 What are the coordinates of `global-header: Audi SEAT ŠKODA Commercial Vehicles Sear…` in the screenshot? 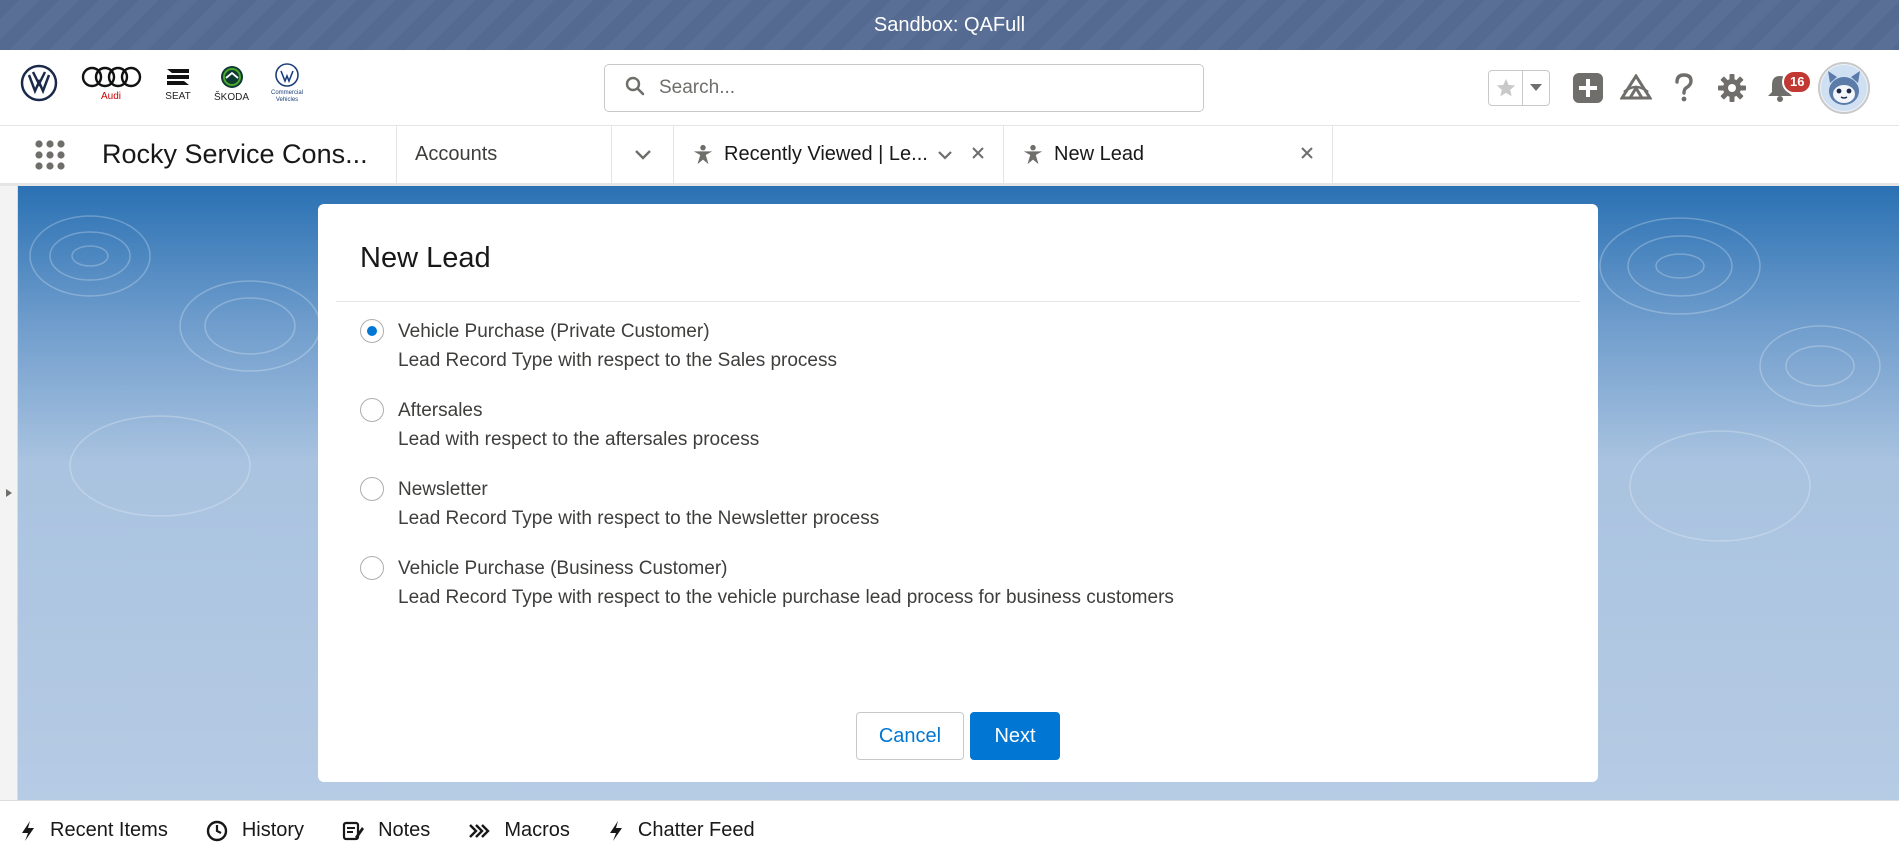 It's located at (949, 88).